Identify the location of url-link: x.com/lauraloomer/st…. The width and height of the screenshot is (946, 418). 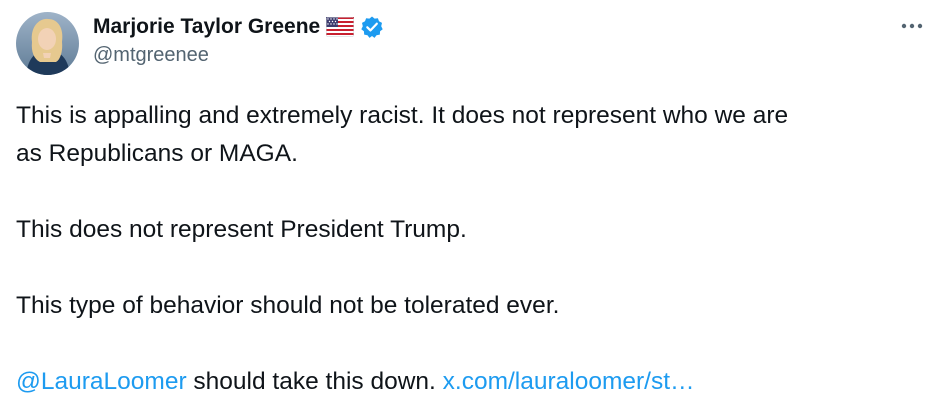
(569, 381).